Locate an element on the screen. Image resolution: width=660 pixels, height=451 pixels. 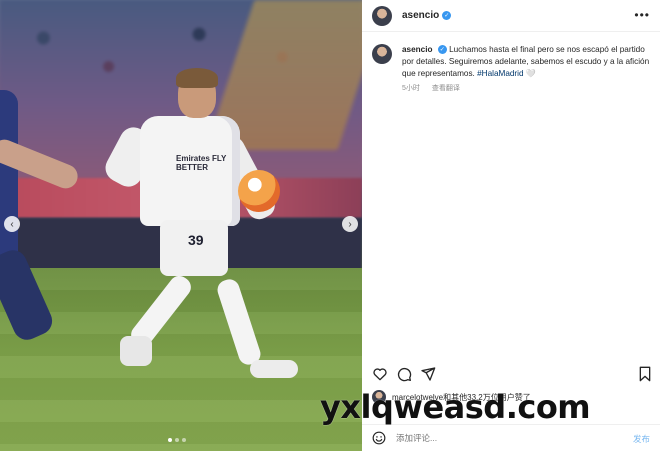
caption-username: asencio is located at coordinates (417, 49).